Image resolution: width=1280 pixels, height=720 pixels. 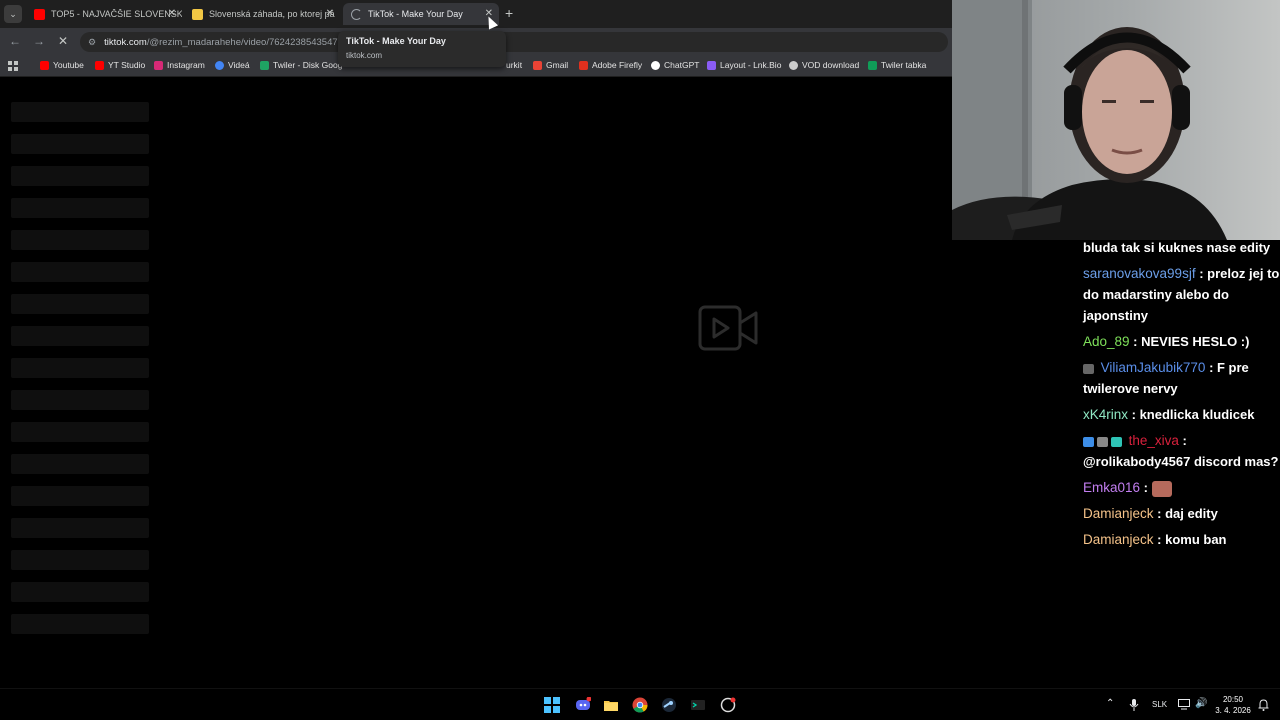 What do you see at coordinates (1106, 341) in the screenshot?
I see `chat-username: Ado_89` at bounding box center [1106, 341].